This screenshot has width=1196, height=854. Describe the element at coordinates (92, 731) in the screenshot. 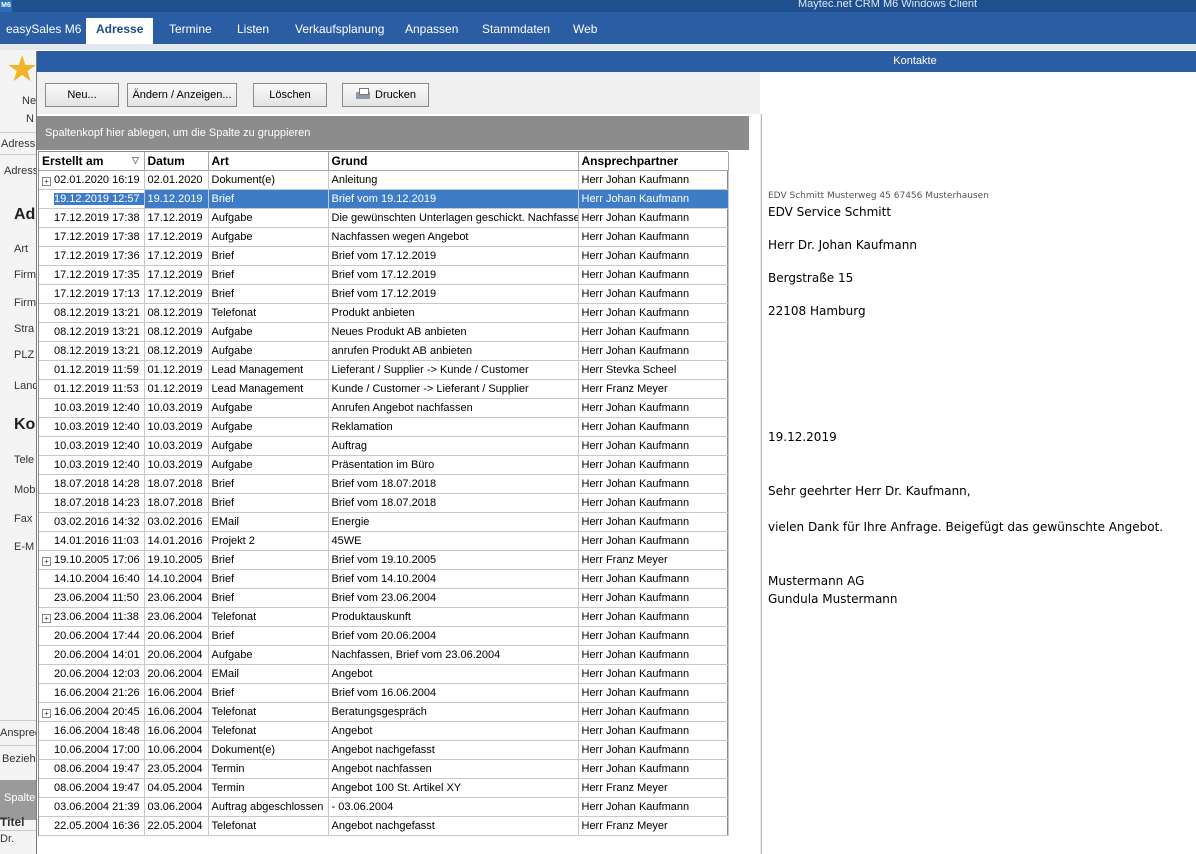

I see `cell-created: 16.06.2004 18:48` at that location.